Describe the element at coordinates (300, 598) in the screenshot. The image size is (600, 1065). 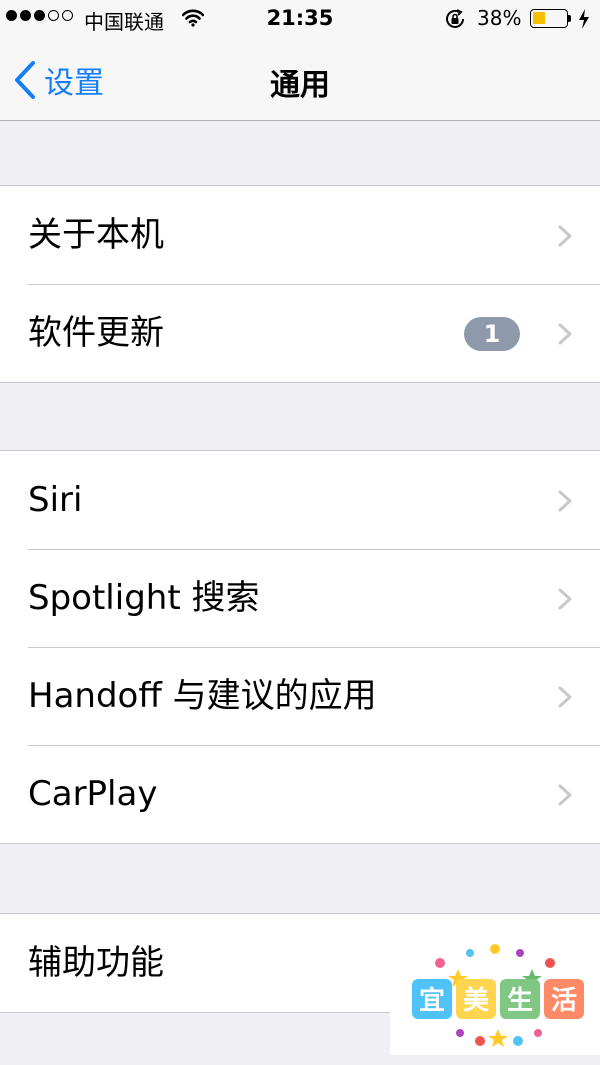
I see `row-spotlight-search: Spotlight 搜索` at that location.